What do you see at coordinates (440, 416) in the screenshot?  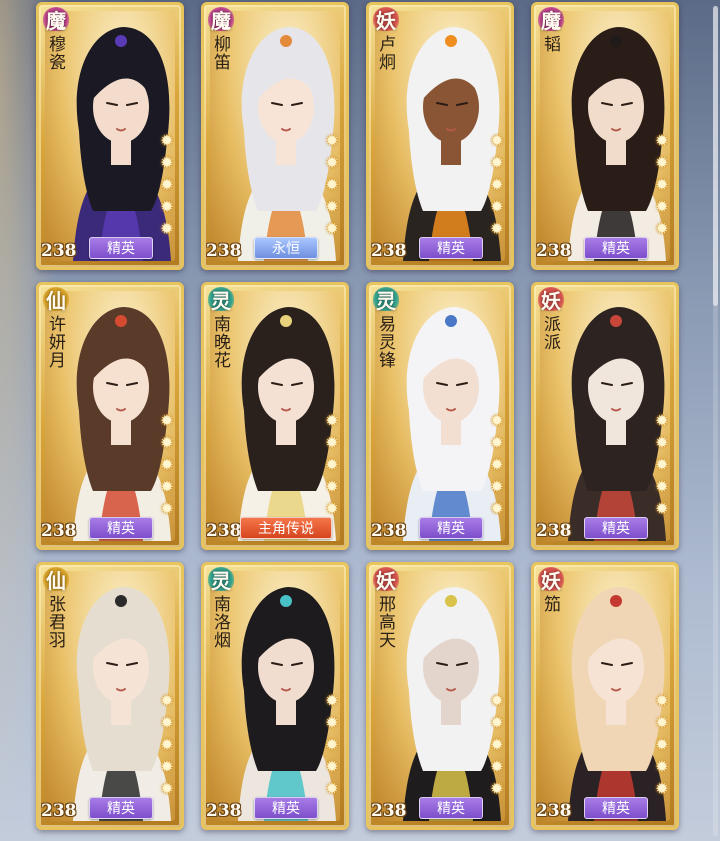 I see `character-card: 灵易灵锋 ✹ ✹ ✹ ✹ ✹ 238 精英` at bounding box center [440, 416].